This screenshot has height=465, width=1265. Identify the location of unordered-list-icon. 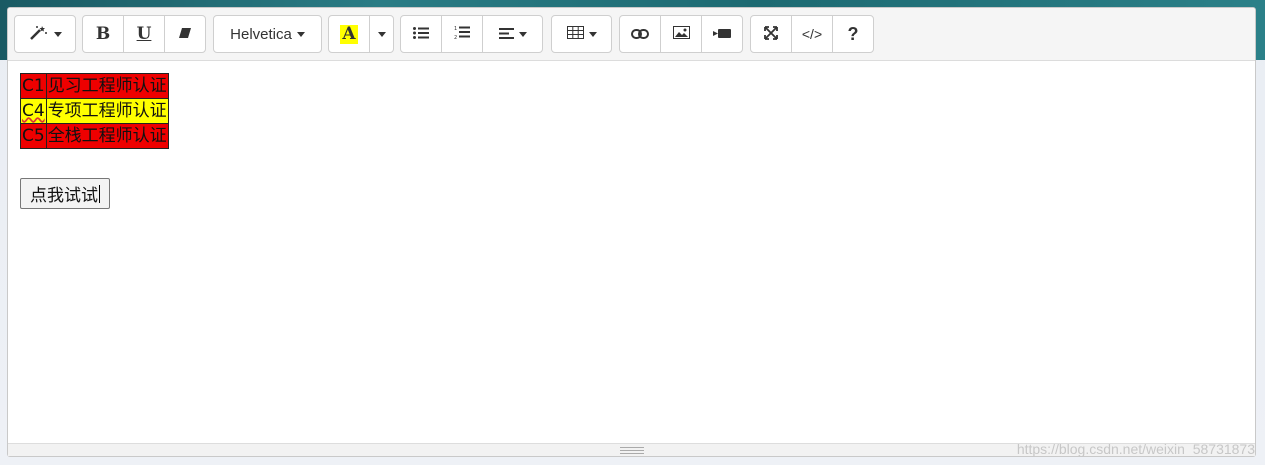
(421, 34).